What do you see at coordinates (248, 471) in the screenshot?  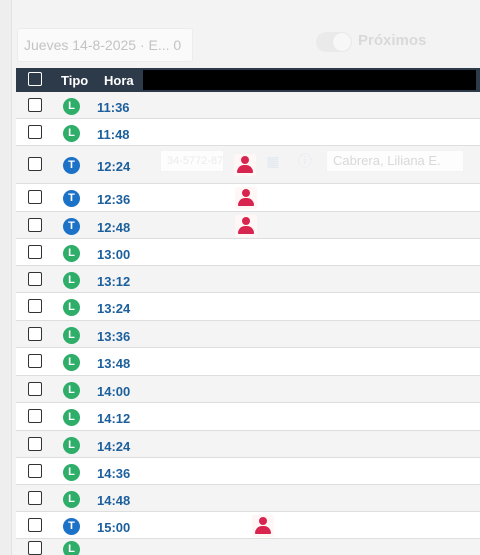 I see `table-row: L 14:36` at bounding box center [248, 471].